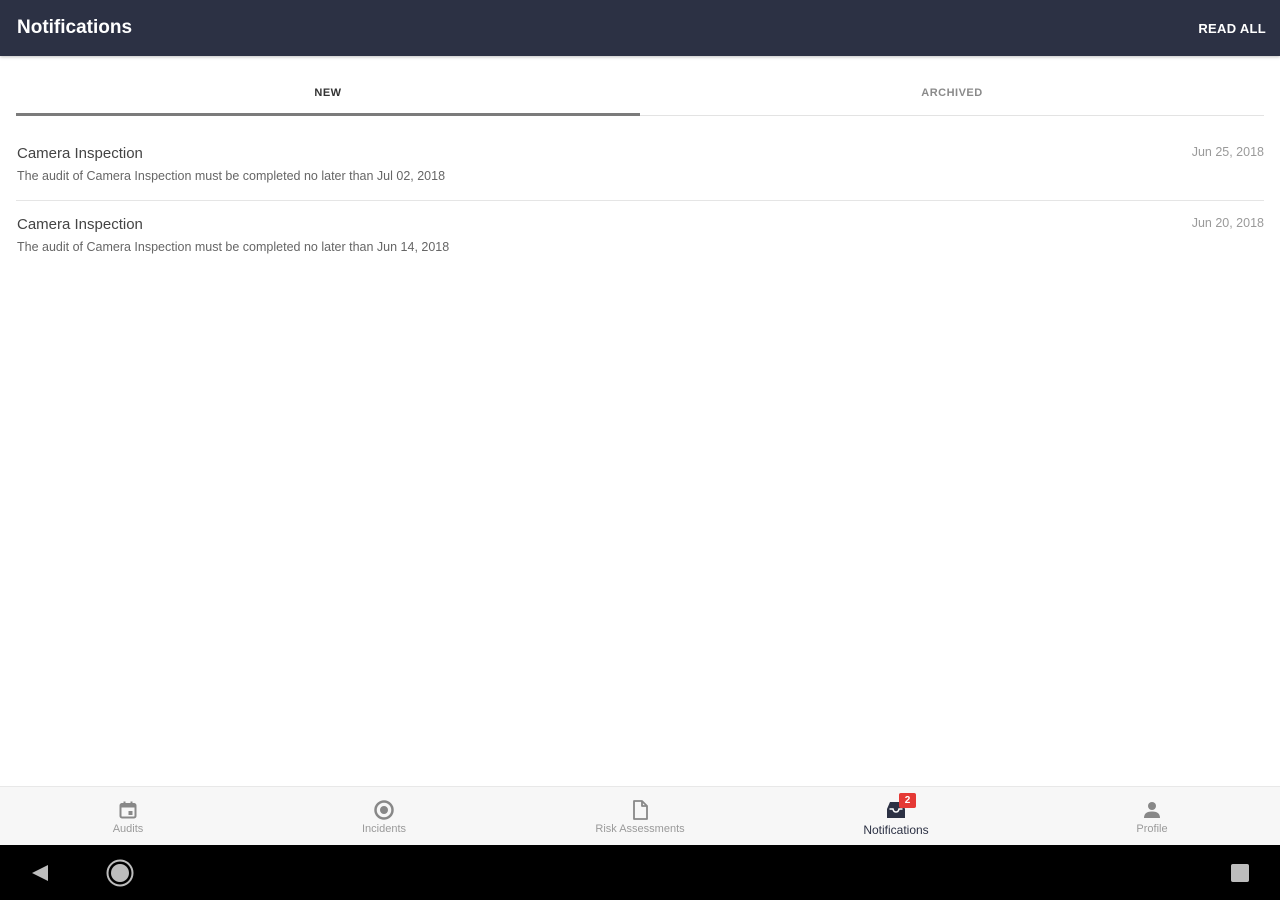 The height and width of the screenshot is (900, 1280). Describe the element at coordinates (1152, 810) in the screenshot. I see `person-icon` at that location.